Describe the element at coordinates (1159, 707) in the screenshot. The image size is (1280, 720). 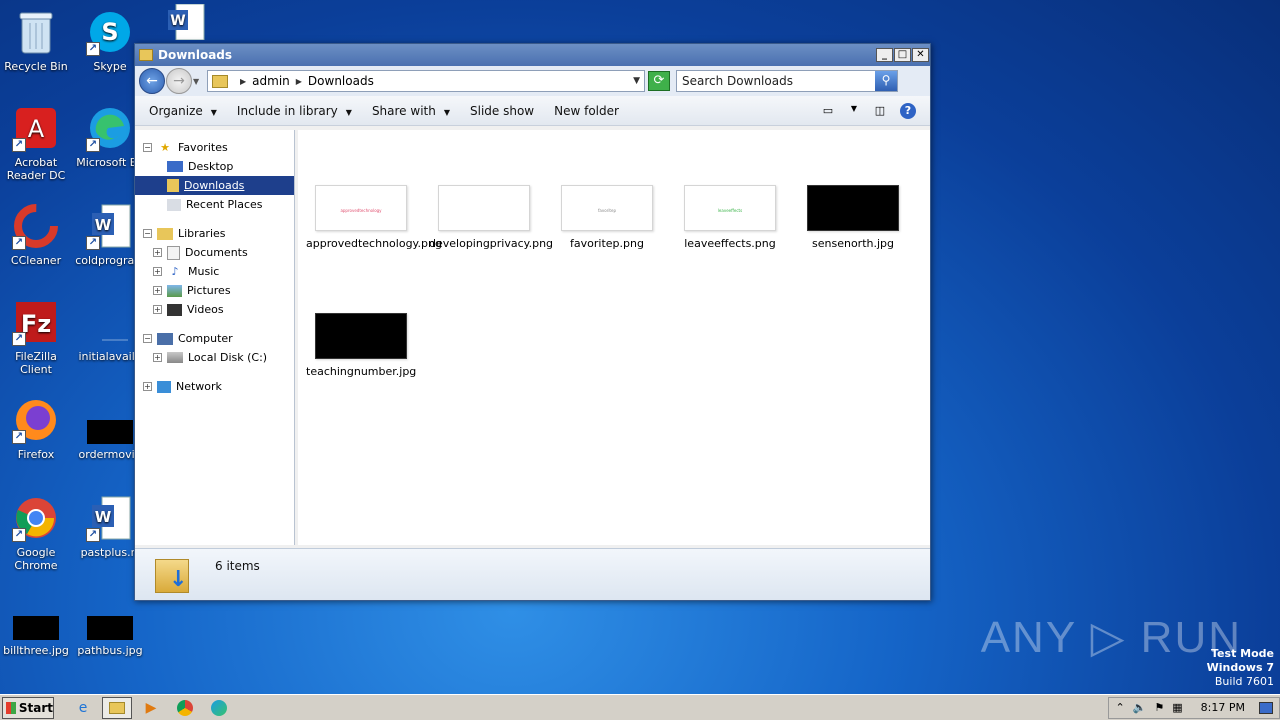
I see `action-center-icon: ⚑` at that location.